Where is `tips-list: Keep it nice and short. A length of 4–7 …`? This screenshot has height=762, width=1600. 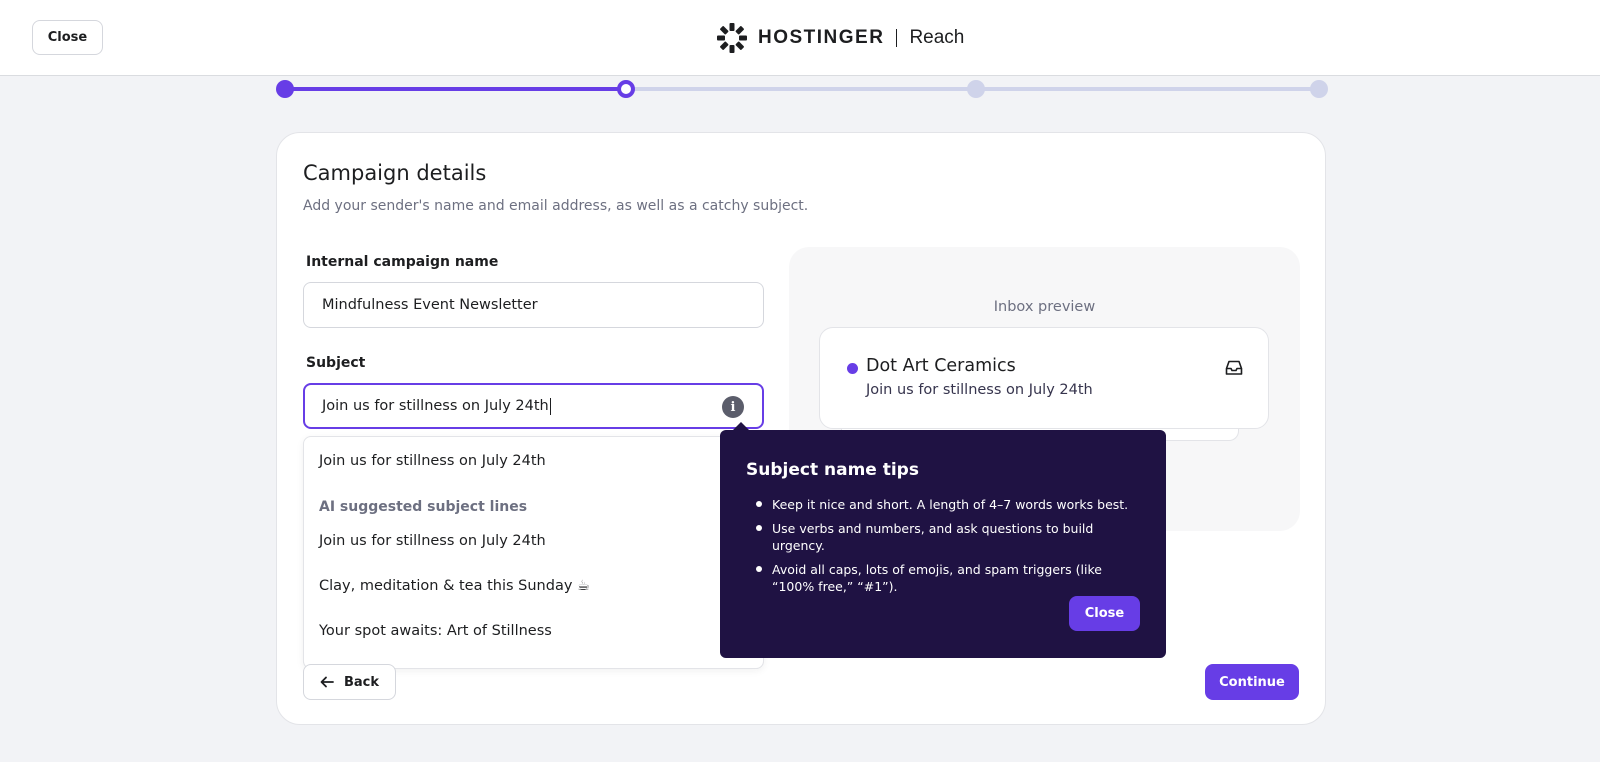
tips-list: Keep it nice and short. A length of 4–7 … is located at coordinates (944, 549).